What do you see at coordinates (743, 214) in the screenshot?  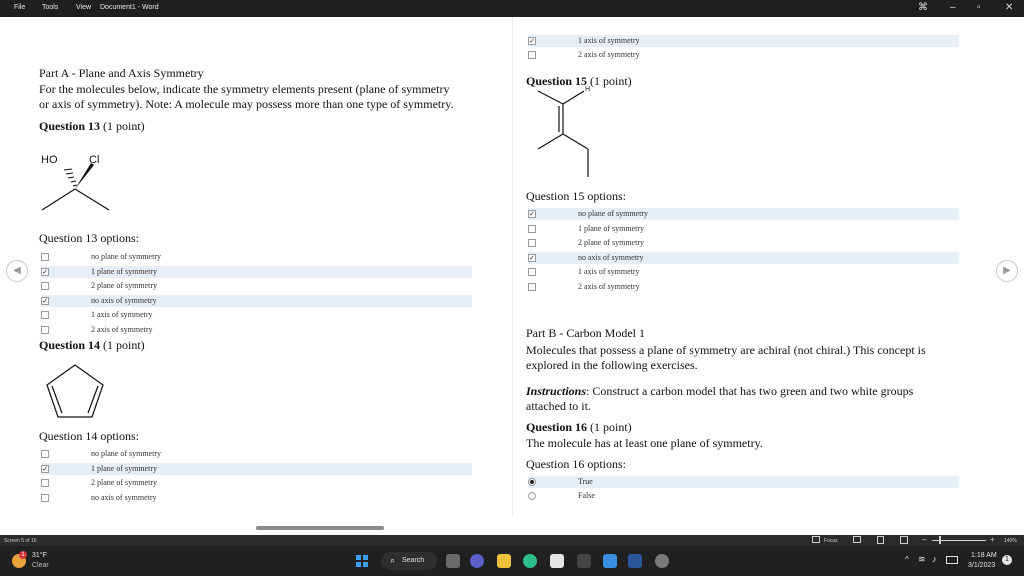 I see `option-row: ✓ no plane of symmetry` at bounding box center [743, 214].